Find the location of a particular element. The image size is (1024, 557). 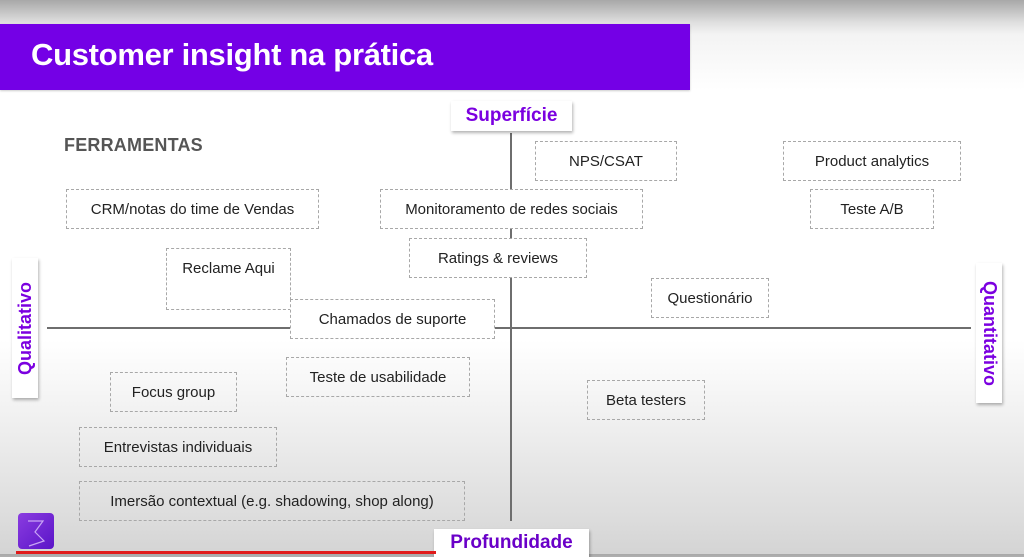

section-label: FERRAMENTAS is located at coordinates (133, 145).